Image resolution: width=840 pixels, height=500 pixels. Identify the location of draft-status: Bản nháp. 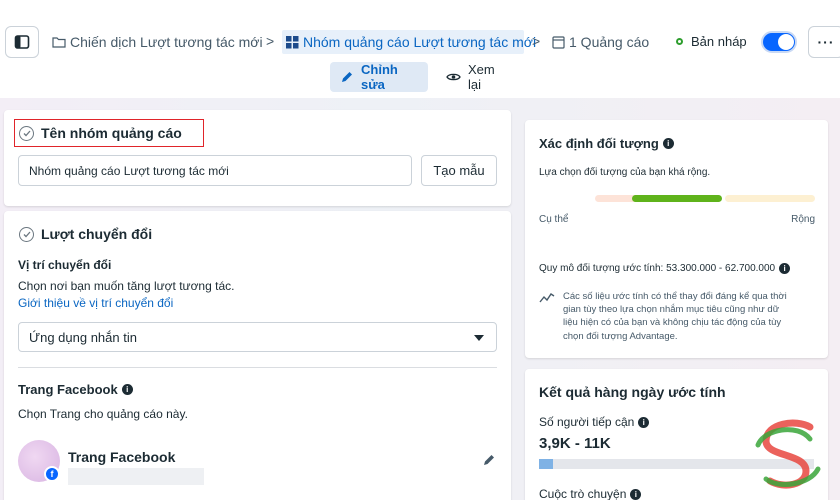
(711, 41).